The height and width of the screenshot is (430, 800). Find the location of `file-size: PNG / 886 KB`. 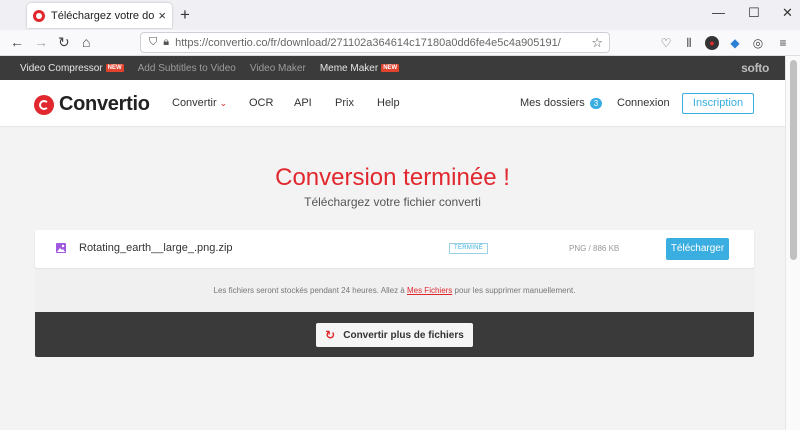

file-size: PNG / 886 KB is located at coordinates (594, 248).